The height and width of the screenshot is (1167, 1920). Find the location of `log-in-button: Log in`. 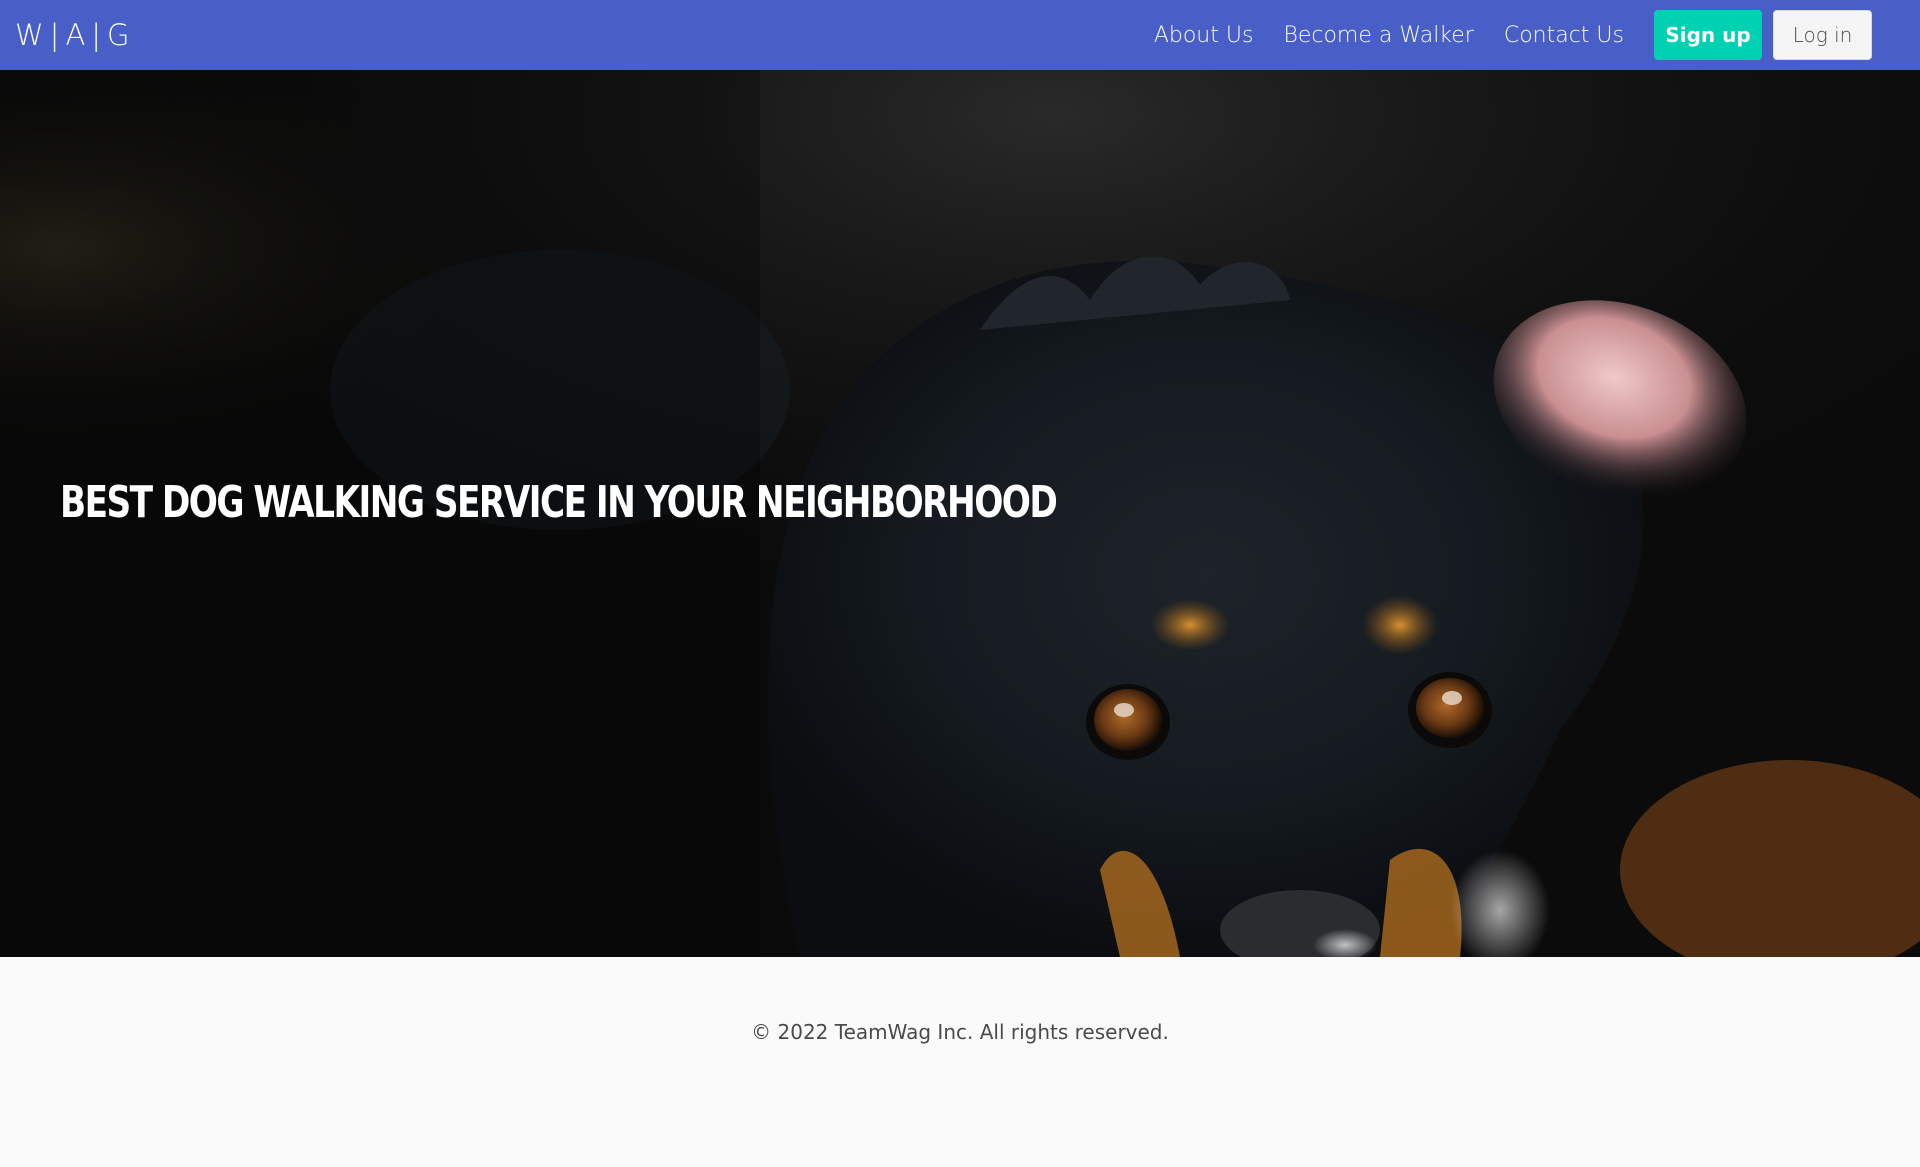

log-in-button: Log in is located at coordinates (1822, 35).